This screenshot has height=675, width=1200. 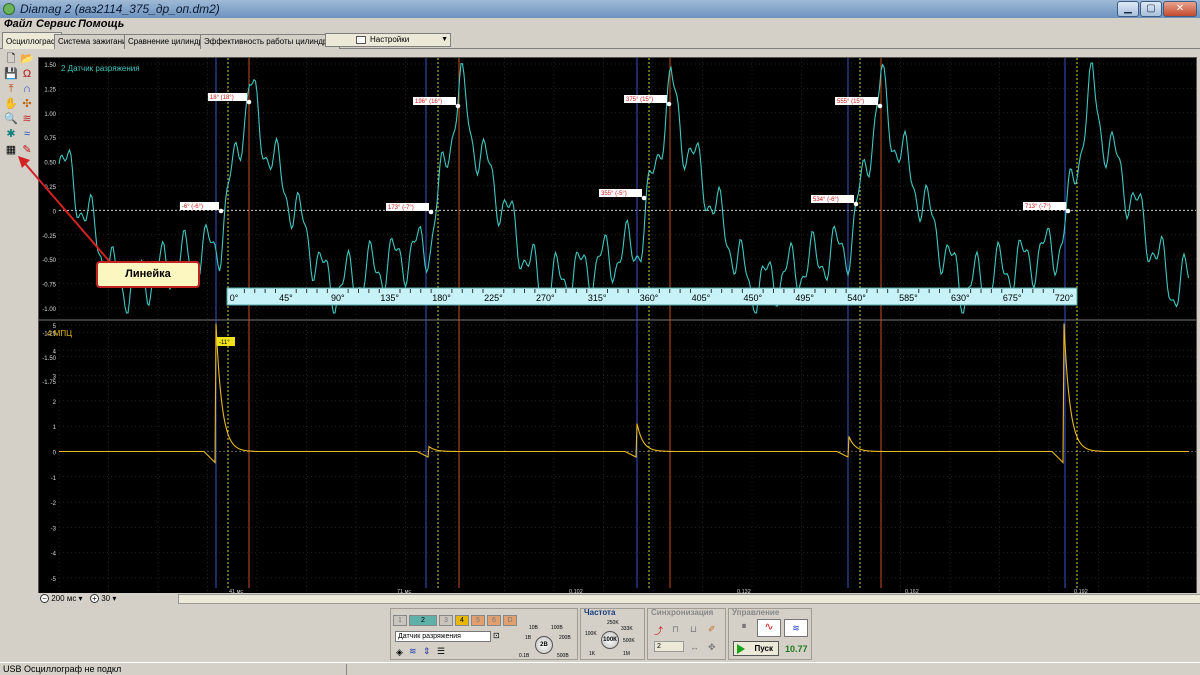 I want to click on frequency-group: Частота 100К 100K 250K 333K 500K 1M 1K, so click(x=612, y=634).